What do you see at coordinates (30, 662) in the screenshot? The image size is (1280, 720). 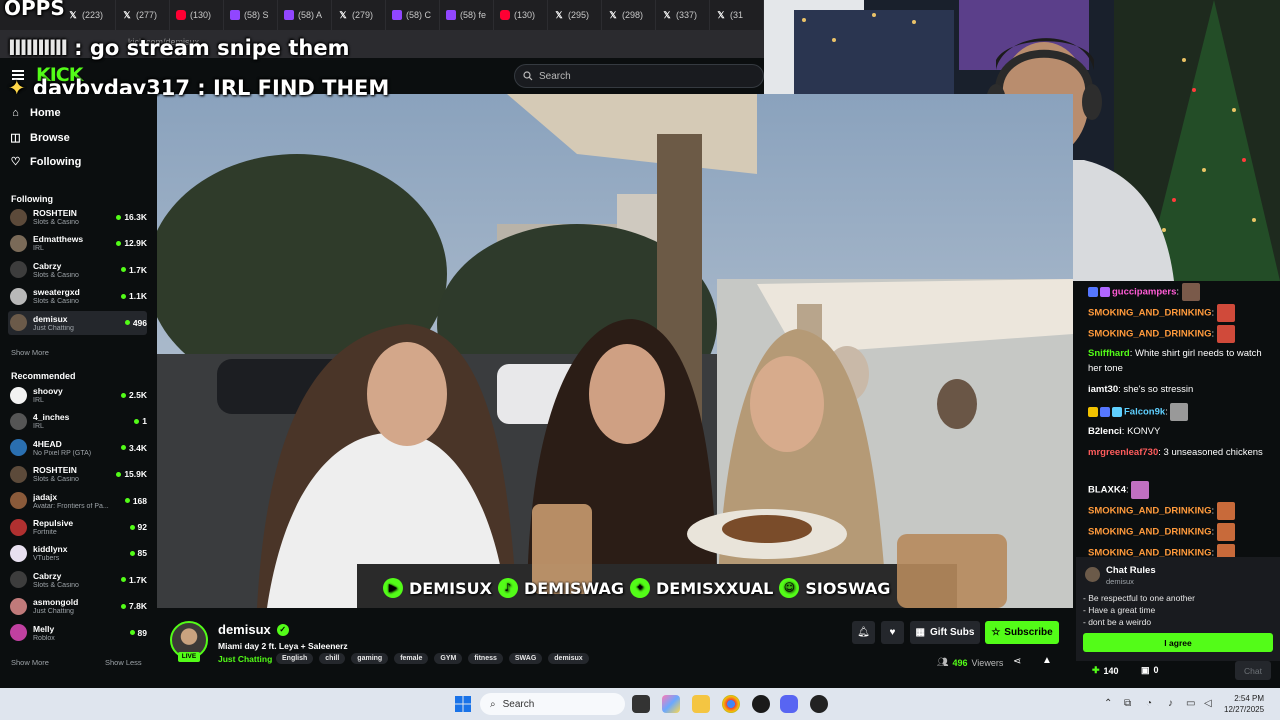 I see `recommended-show-more: Show More` at bounding box center [30, 662].